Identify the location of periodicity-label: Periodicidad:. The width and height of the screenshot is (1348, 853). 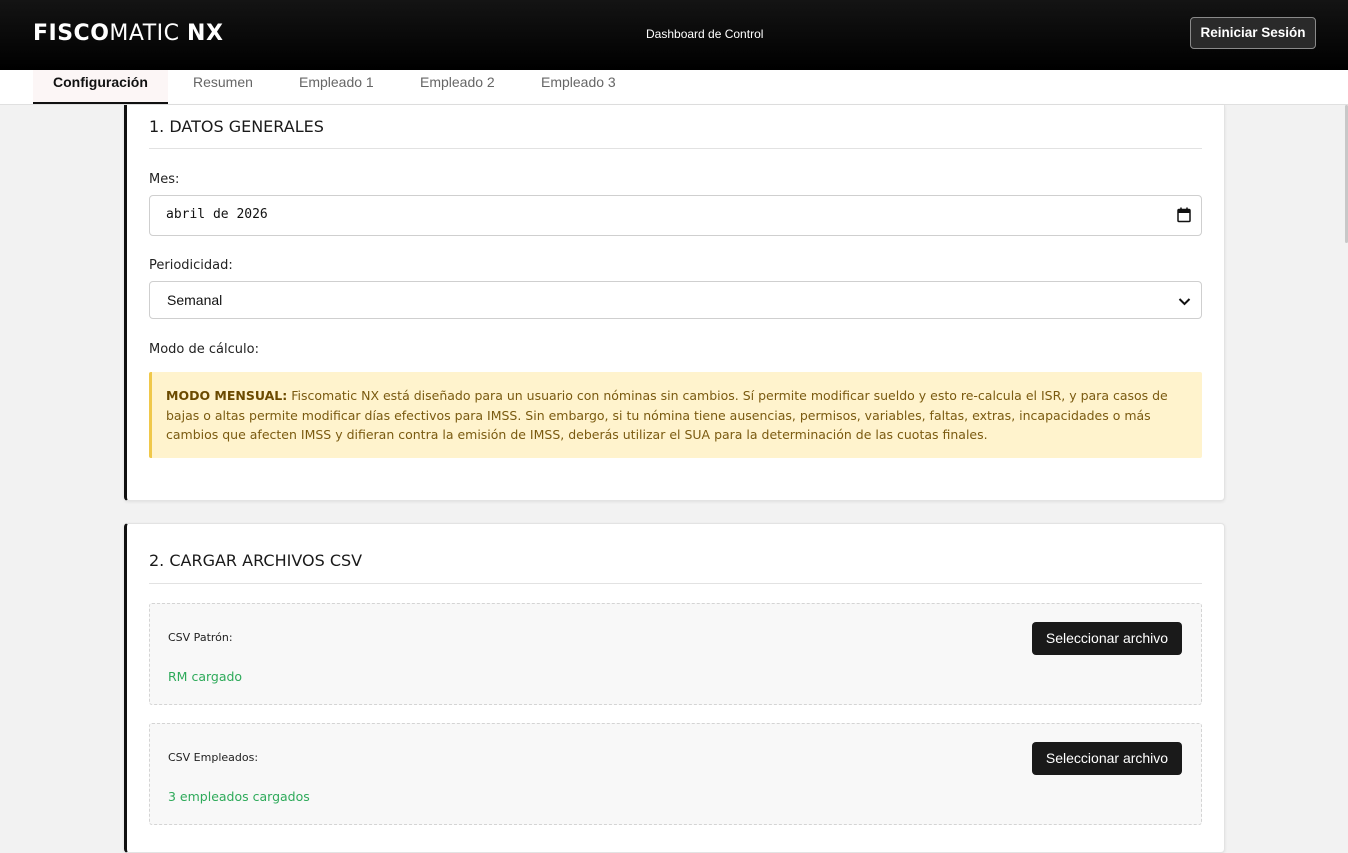
(191, 265).